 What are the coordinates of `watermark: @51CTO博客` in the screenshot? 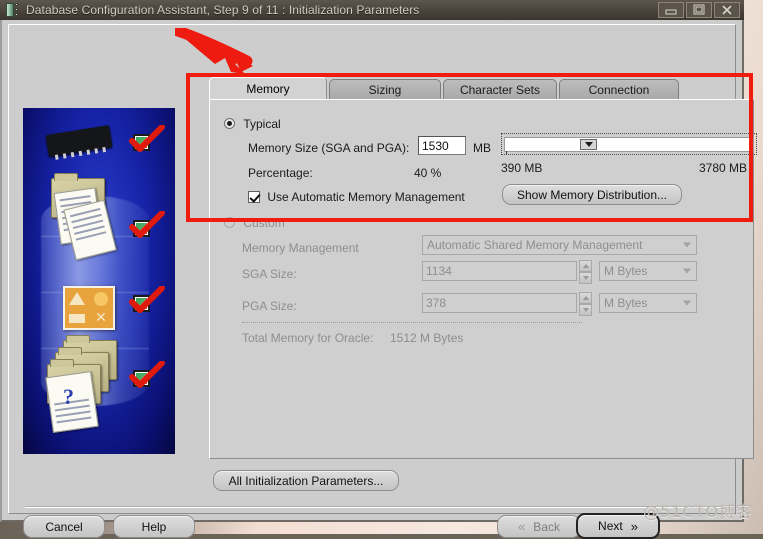 It's located at (698, 511).